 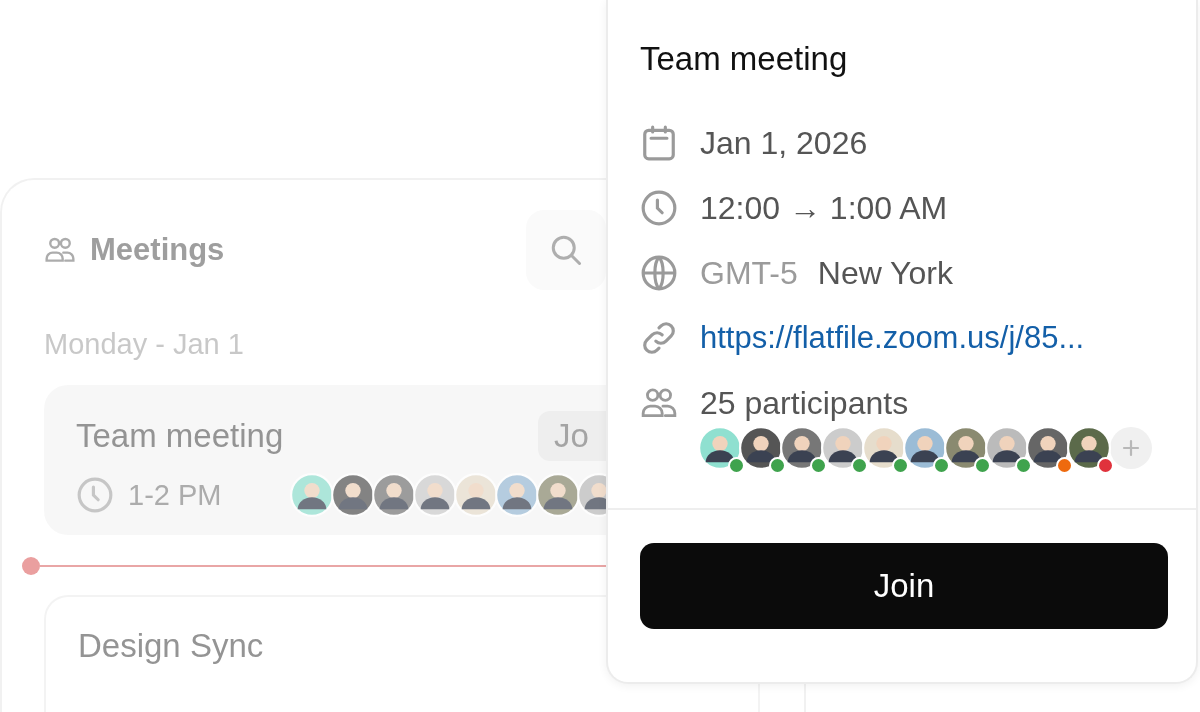 What do you see at coordinates (824, 208) in the screenshot?
I see `meeting-time: 12:00 → 1:00 AM` at bounding box center [824, 208].